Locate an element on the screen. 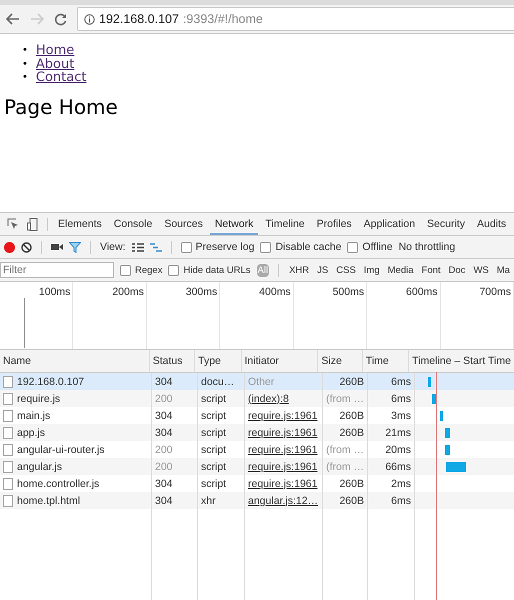 The width and height of the screenshot is (514, 600). table-cell: angular.js is located at coordinates (39, 466).